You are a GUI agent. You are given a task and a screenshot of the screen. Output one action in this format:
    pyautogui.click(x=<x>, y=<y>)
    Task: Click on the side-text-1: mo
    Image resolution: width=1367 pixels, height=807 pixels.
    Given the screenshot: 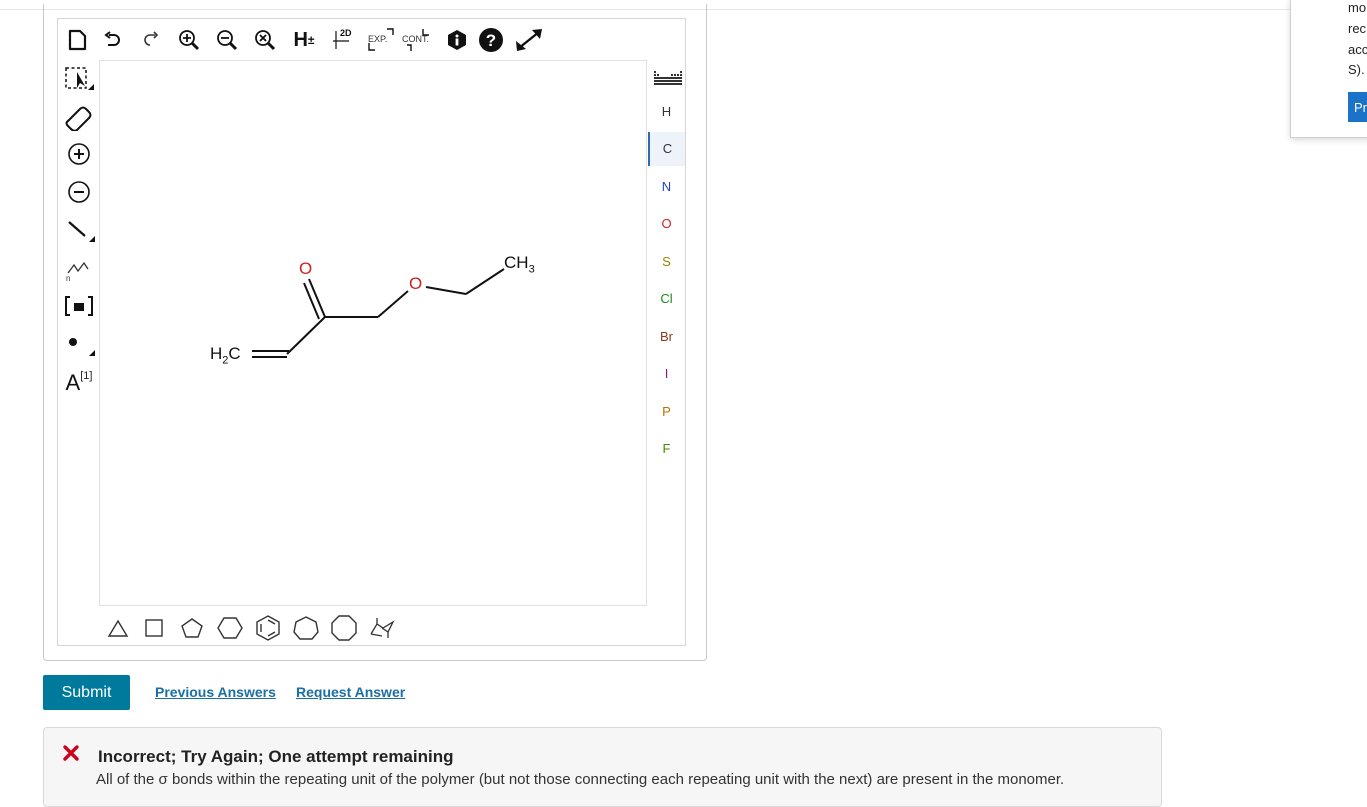 What is the action you would take?
    pyautogui.click(x=1357, y=7)
    